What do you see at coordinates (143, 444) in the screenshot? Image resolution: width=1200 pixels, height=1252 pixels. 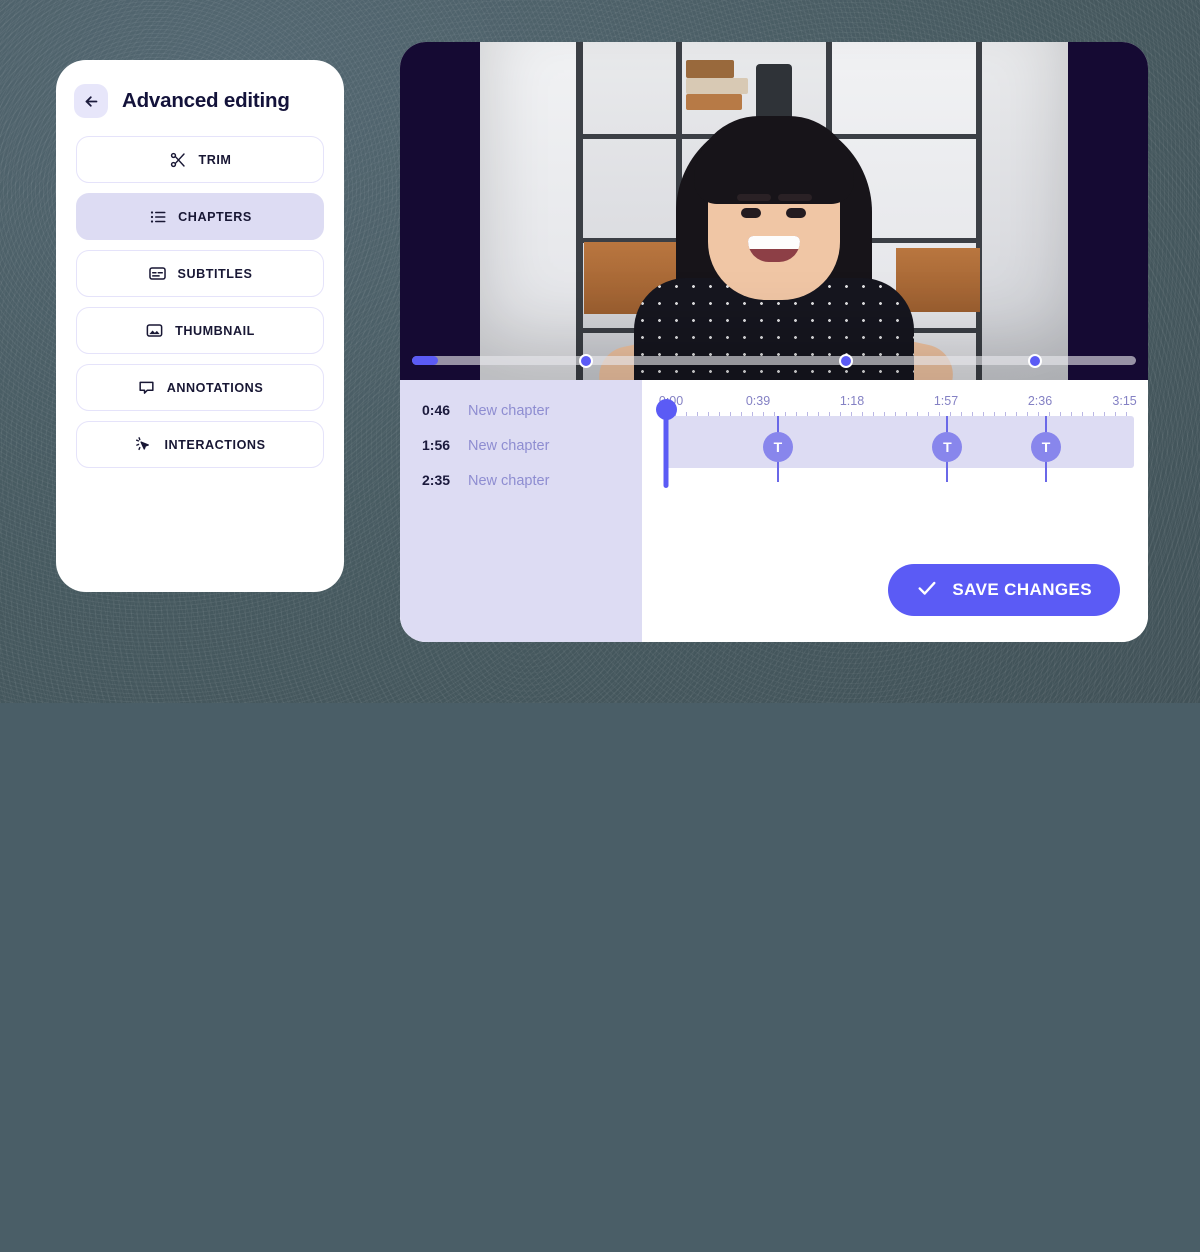 I see `cursor-click-icon` at bounding box center [143, 444].